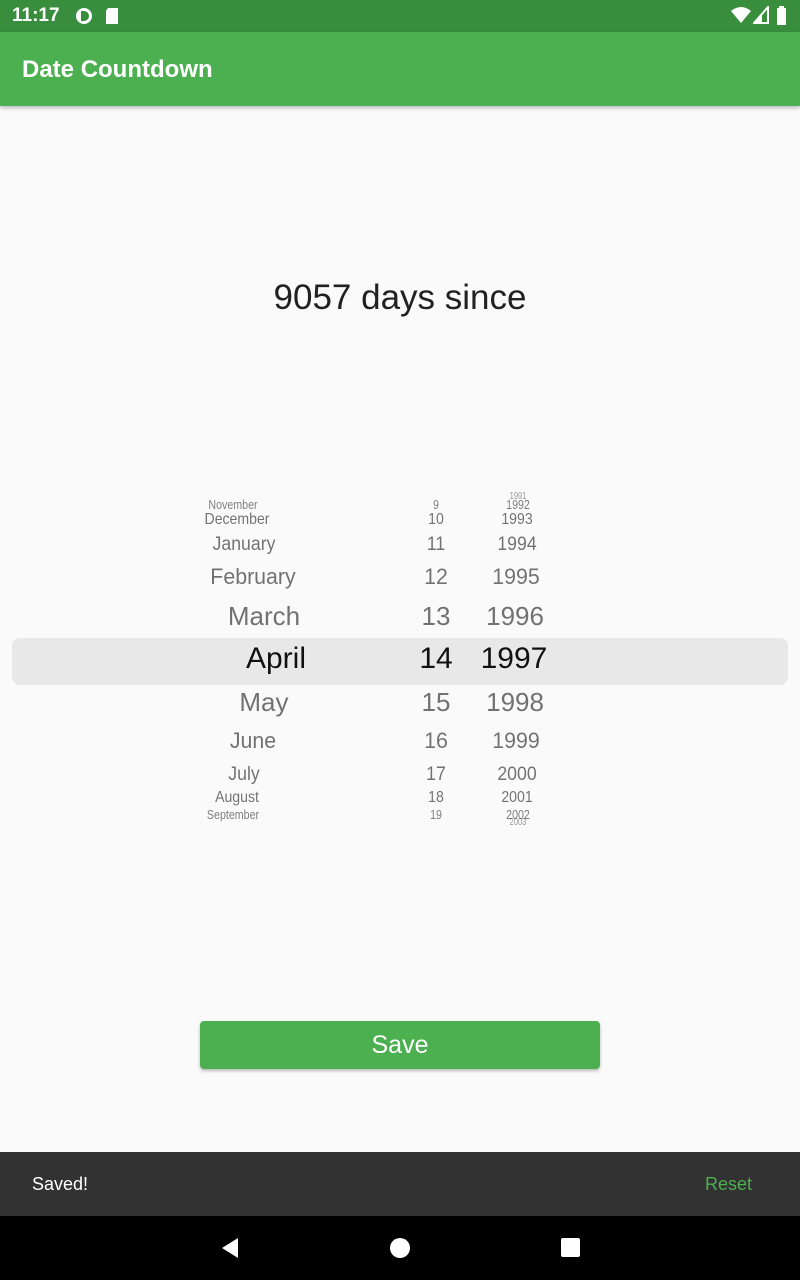  What do you see at coordinates (518, 504) in the screenshot?
I see `year-wheel-item: 1992` at bounding box center [518, 504].